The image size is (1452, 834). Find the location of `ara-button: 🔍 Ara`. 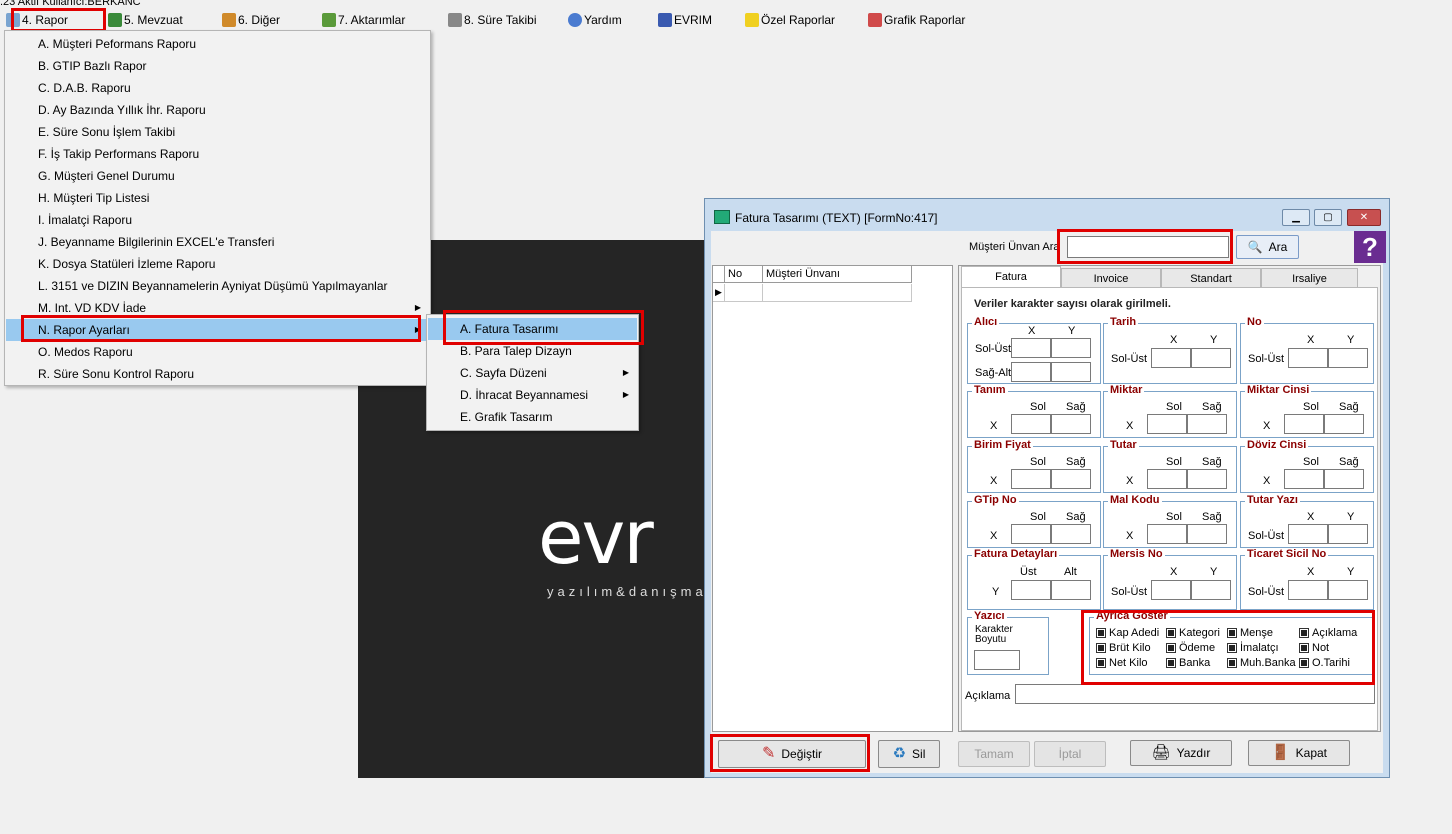

ara-button: 🔍 Ara is located at coordinates (1267, 247).